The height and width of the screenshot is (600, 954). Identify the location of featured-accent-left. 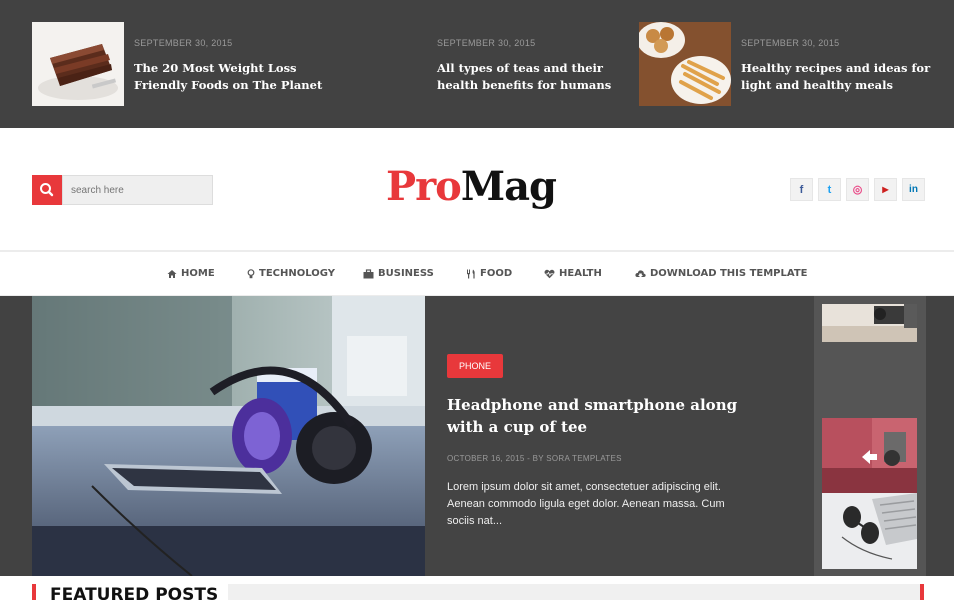
(34, 592).